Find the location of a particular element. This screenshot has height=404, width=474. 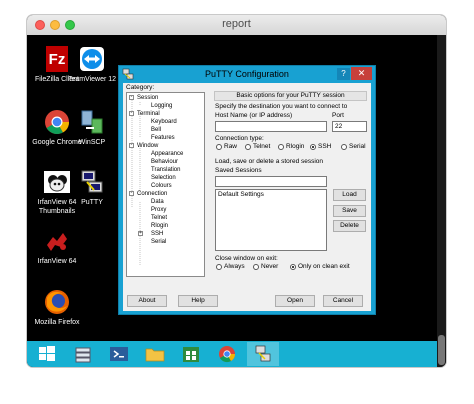

cancel-button: Cancel is located at coordinates (343, 301).